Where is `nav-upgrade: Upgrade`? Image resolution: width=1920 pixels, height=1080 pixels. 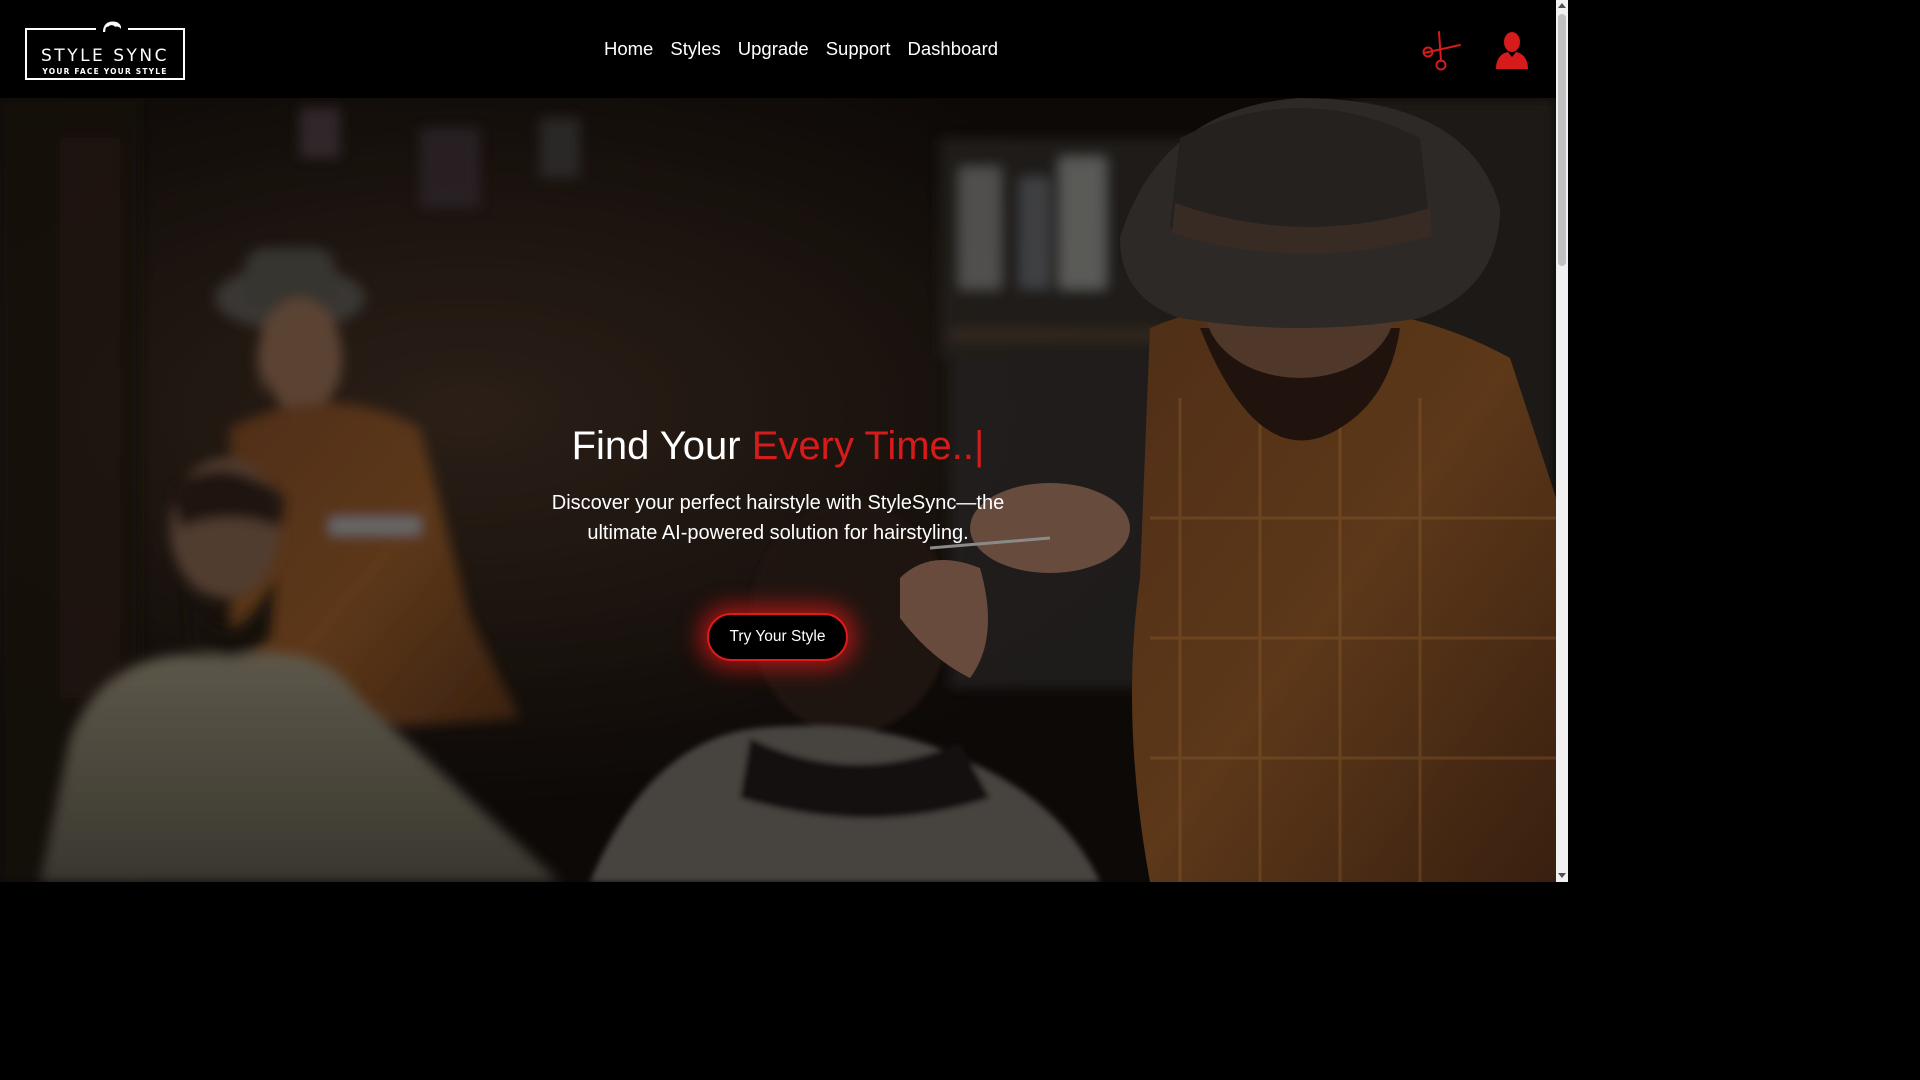 nav-upgrade: Upgrade is located at coordinates (773, 49).